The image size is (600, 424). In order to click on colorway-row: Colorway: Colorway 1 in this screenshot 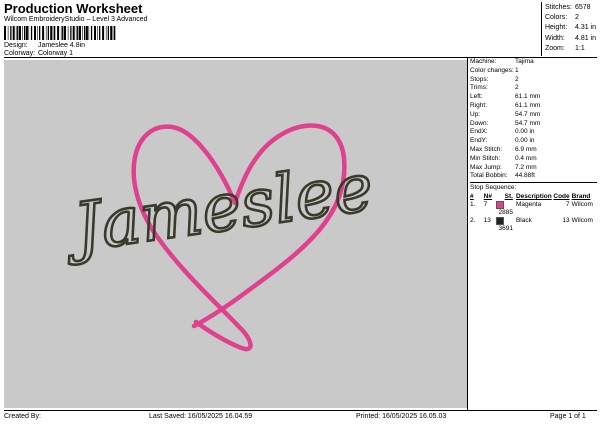, I will do `click(38, 53)`.